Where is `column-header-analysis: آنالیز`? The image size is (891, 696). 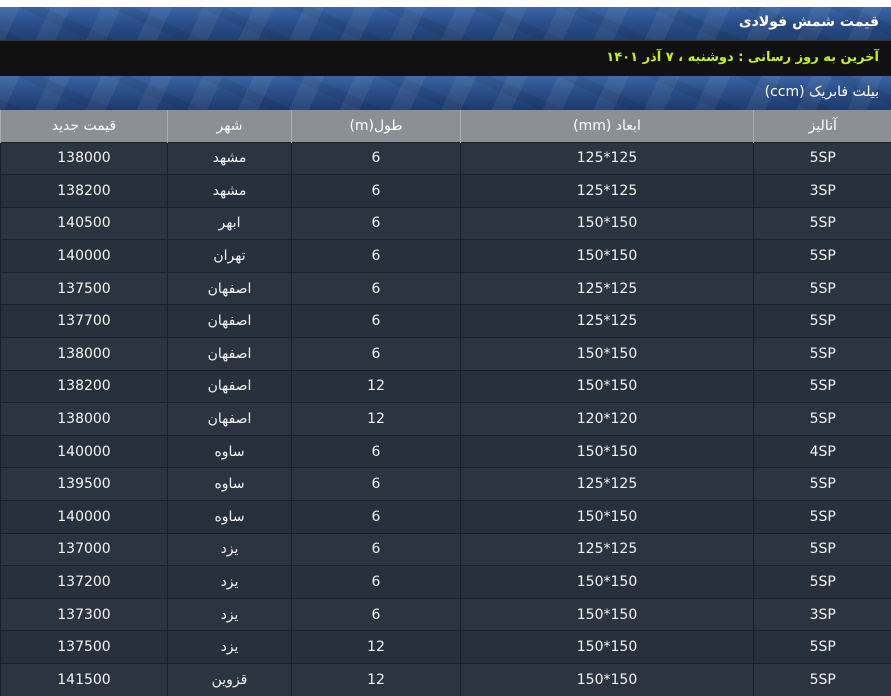
column-header-analysis: آنالیز is located at coordinates (822, 126).